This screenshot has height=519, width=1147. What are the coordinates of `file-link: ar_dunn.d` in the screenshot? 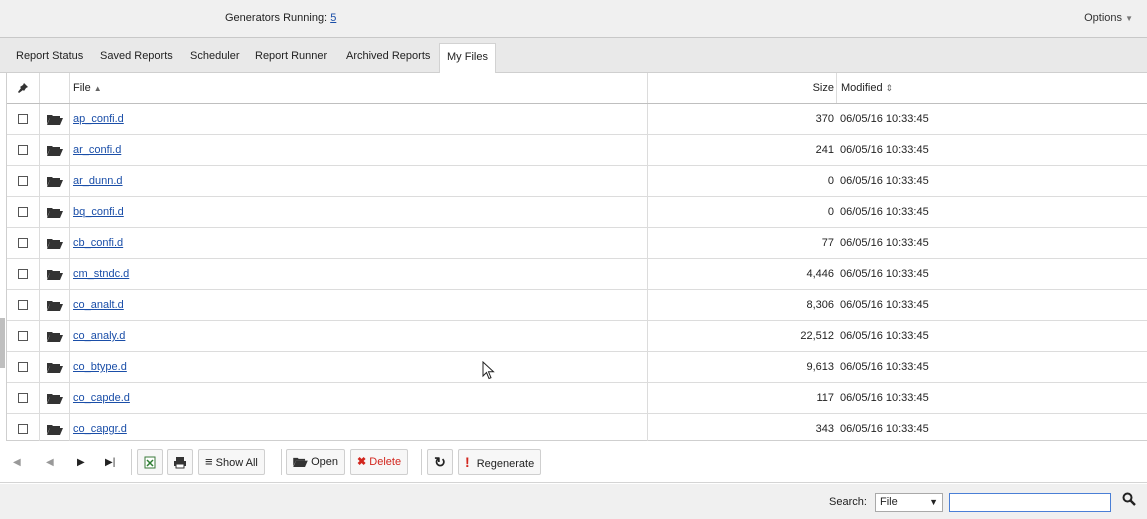 It's located at (98, 181).